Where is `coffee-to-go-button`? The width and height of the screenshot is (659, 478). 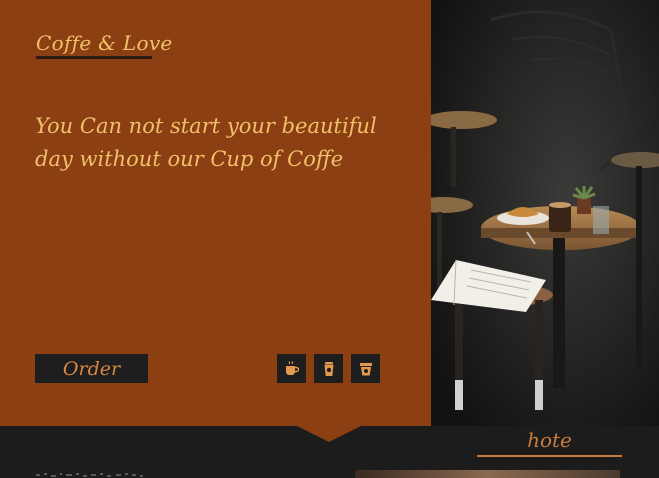 coffee-to-go-button is located at coordinates (328, 368).